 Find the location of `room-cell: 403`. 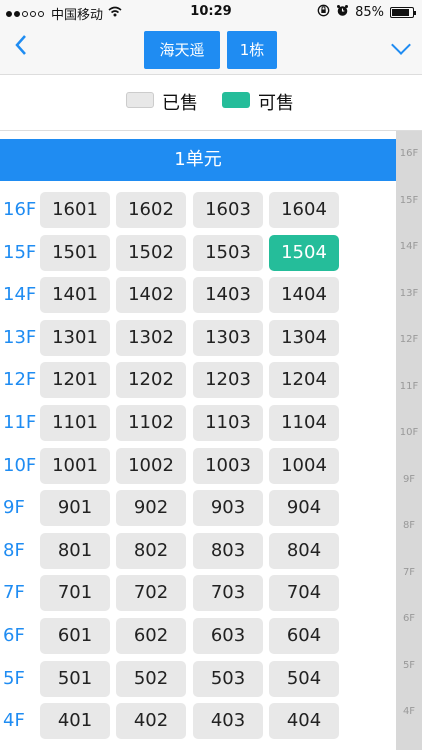

room-cell: 403 is located at coordinates (228, 721).